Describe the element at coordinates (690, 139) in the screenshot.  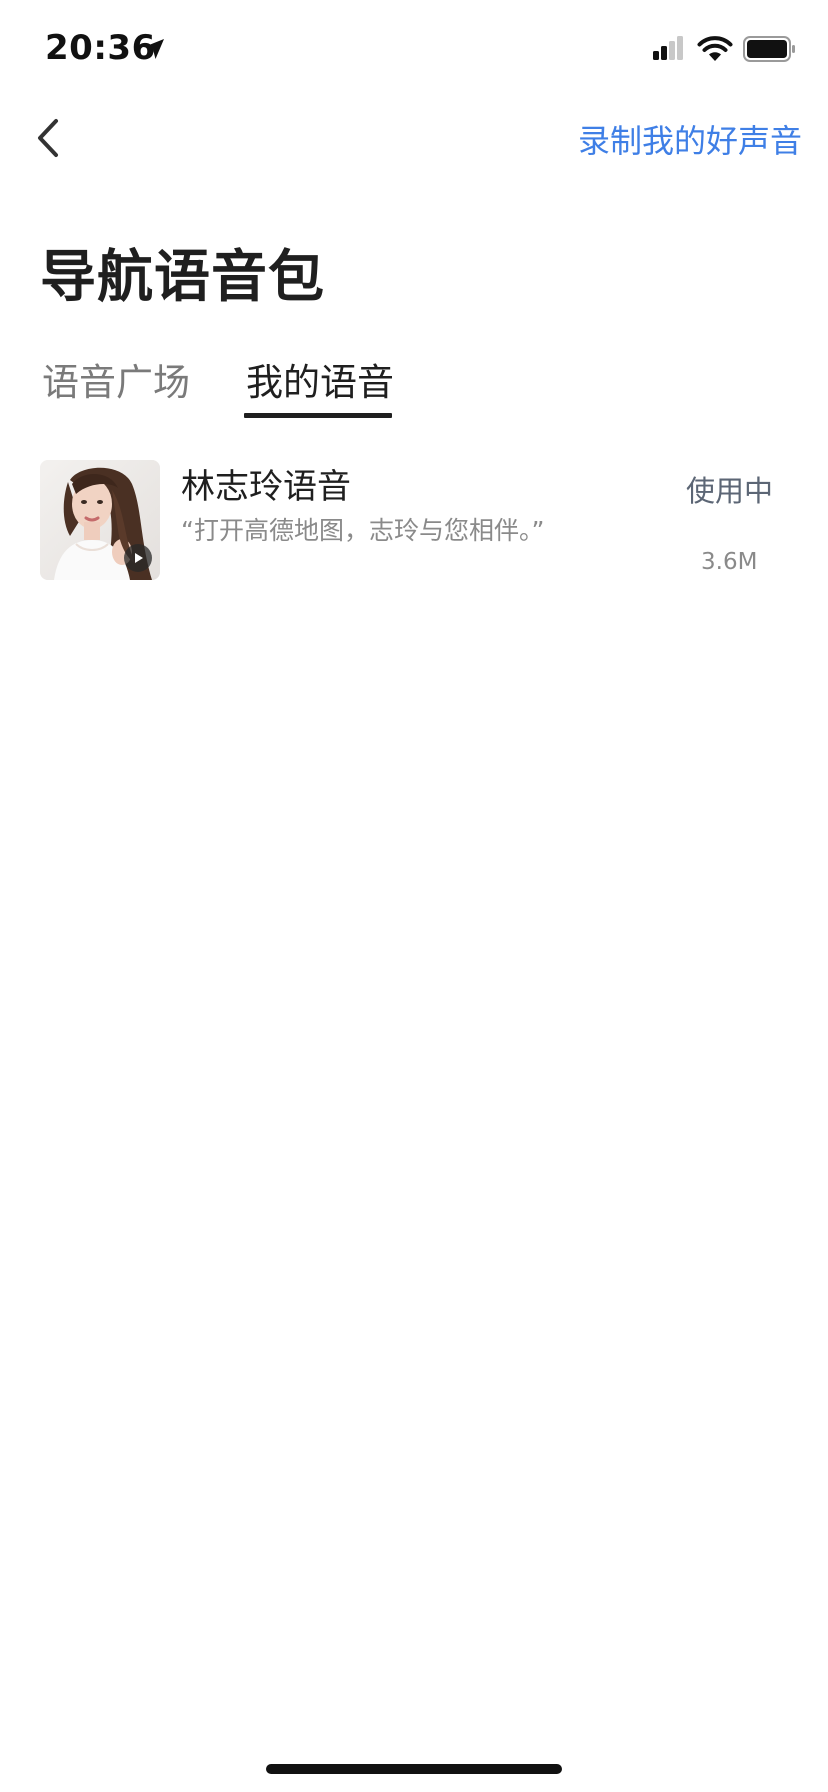
I see `record-my-voice-link: 录制我的好声音` at that location.